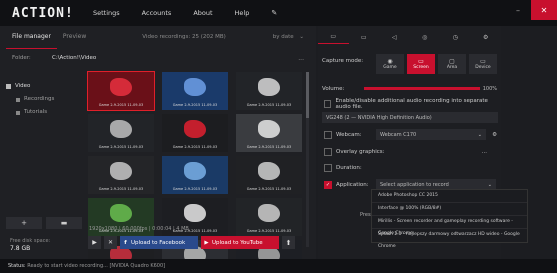 This screenshot has height=273, width=557. I want to click on menu-accounts: Accounts, so click(157, 13).